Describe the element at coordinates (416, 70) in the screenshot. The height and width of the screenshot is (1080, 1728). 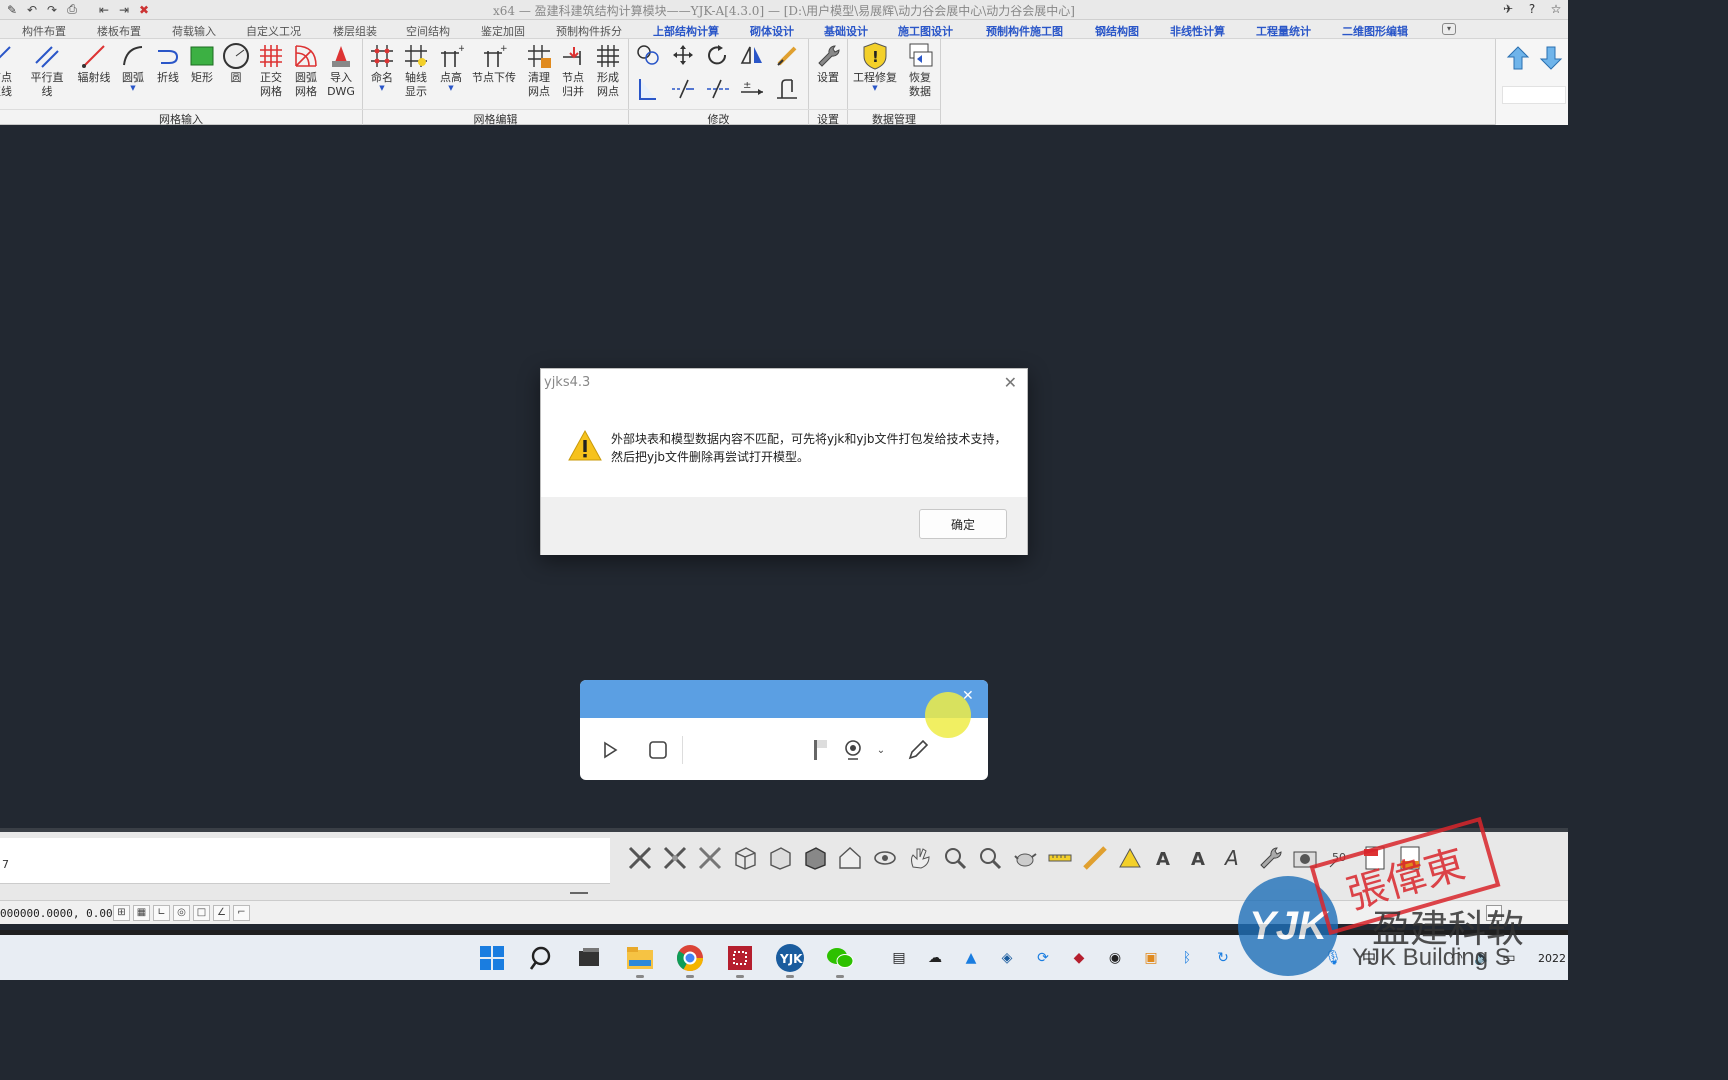
I see `tool-axis-display: 轴线 显示` at that location.